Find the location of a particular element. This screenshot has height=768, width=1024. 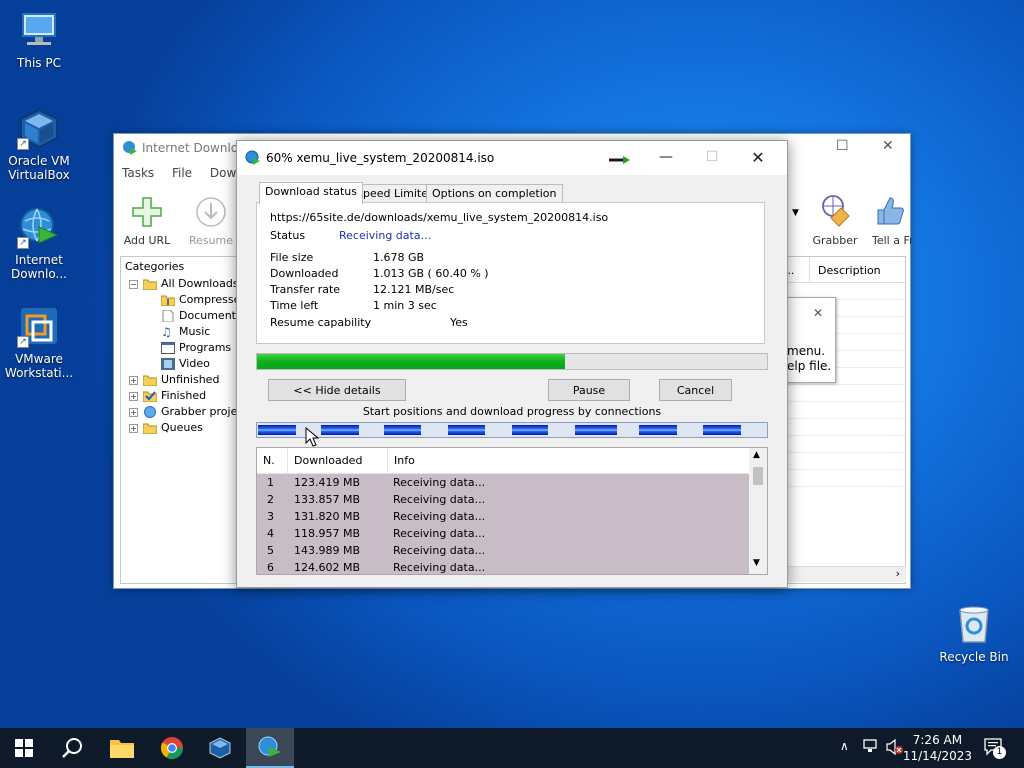

tree-label: Compresse is located at coordinates (208, 299).